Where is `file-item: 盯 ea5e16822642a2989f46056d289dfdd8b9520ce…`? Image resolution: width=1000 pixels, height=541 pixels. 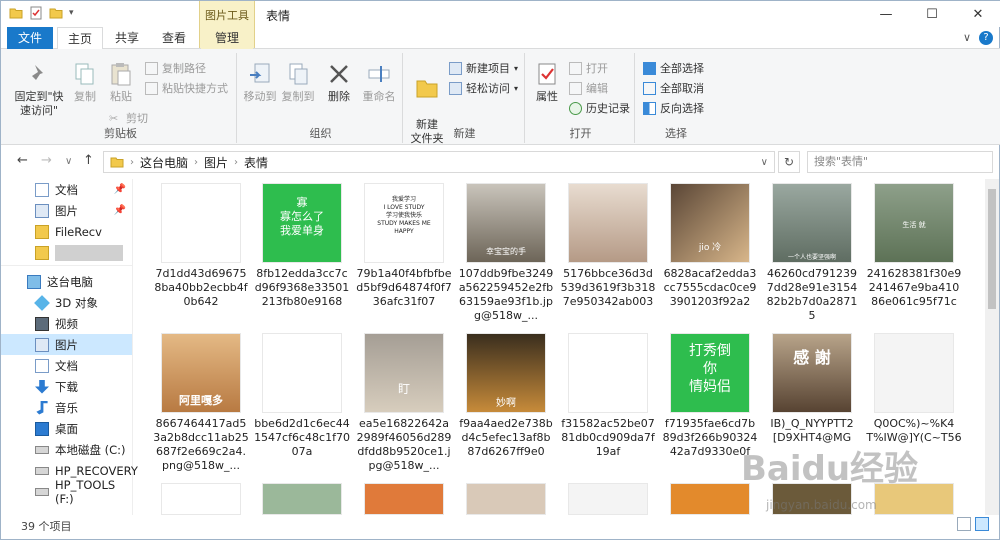 file-item: 盯 ea5e16822642a2989f46056d289dfdd8b9520ce… is located at coordinates (404, 404).